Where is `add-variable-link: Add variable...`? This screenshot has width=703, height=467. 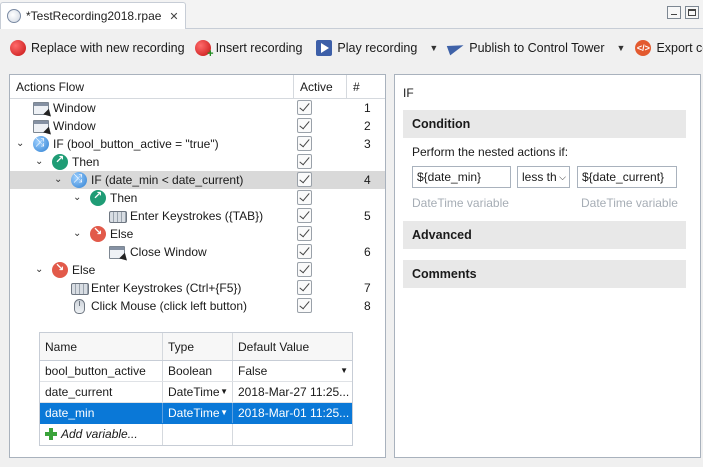 add-variable-link: Add variable... is located at coordinates (101, 434).